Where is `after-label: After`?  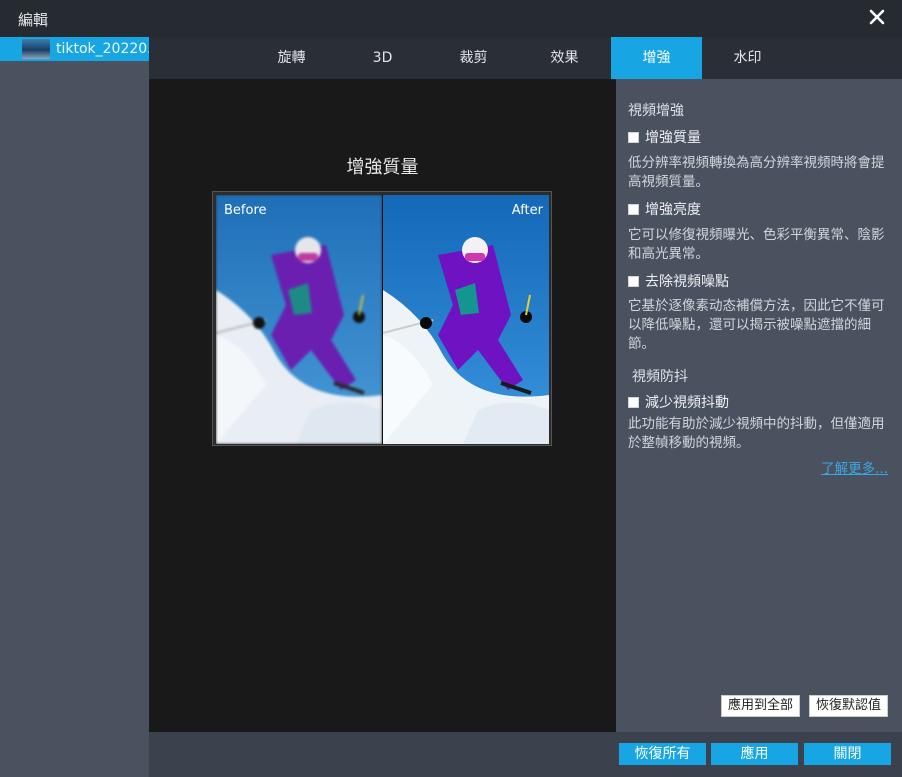
after-label: After is located at coordinates (527, 210).